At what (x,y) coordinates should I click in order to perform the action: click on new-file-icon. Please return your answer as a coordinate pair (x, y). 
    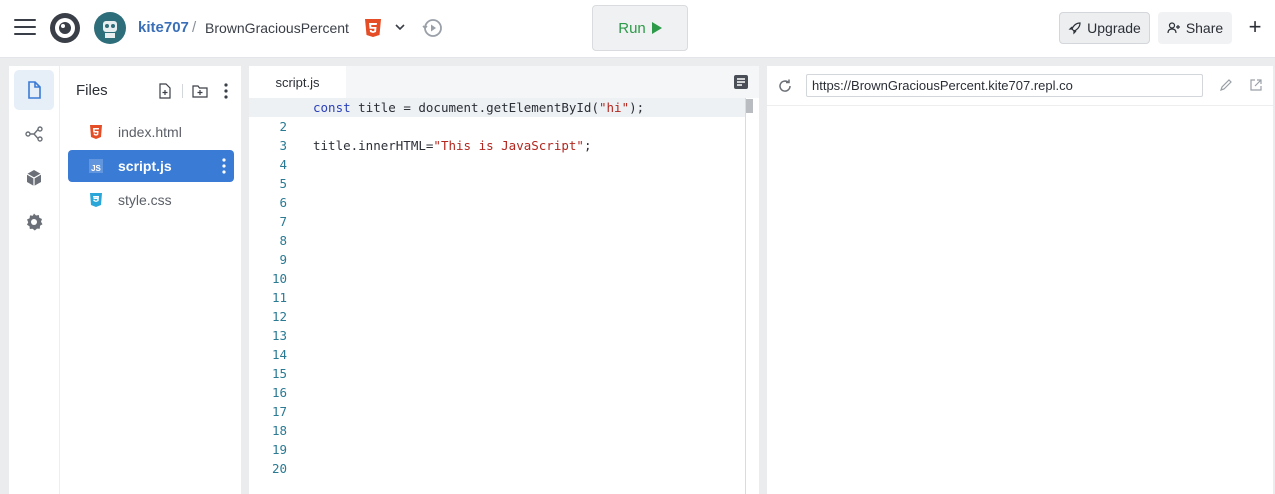
    Looking at the image, I should click on (165, 91).